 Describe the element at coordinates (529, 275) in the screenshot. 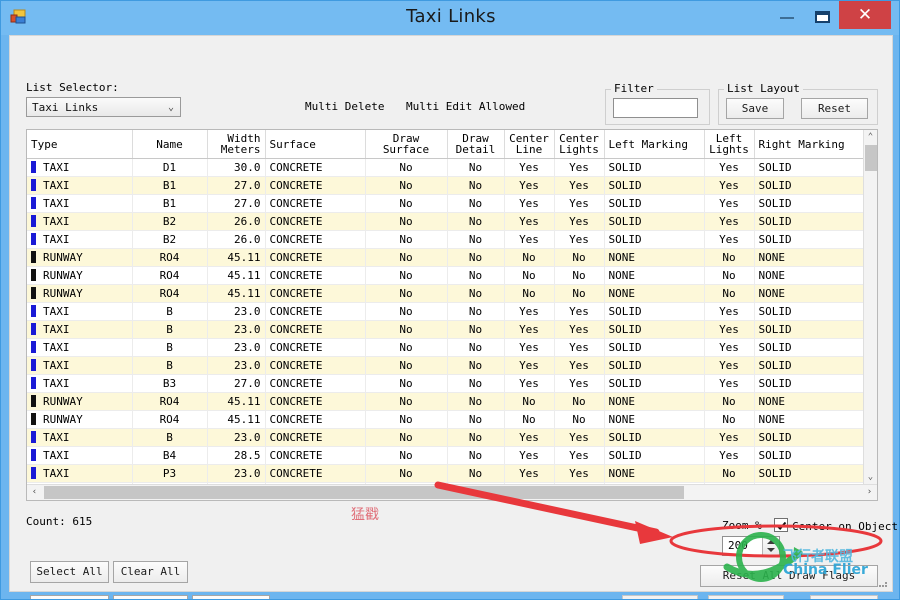

I see `cell-center_line: No` at that location.